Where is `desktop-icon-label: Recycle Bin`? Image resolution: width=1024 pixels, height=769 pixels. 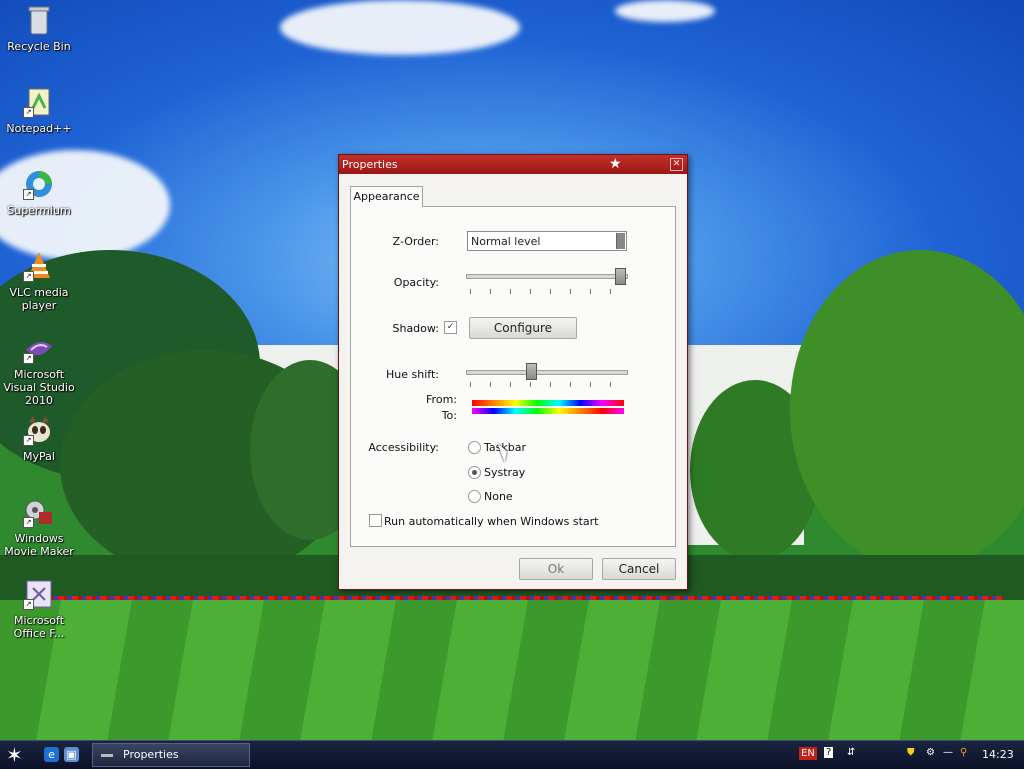 desktop-icon-label: Recycle Bin is located at coordinates (39, 46).